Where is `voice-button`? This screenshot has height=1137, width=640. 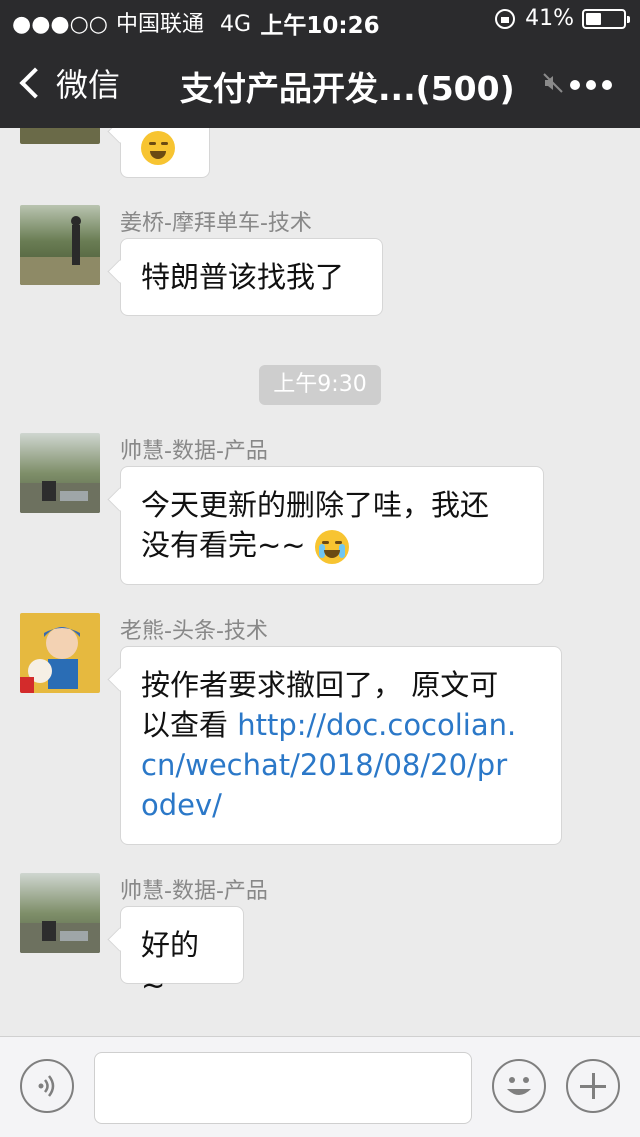
voice-button is located at coordinates (47, 1086).